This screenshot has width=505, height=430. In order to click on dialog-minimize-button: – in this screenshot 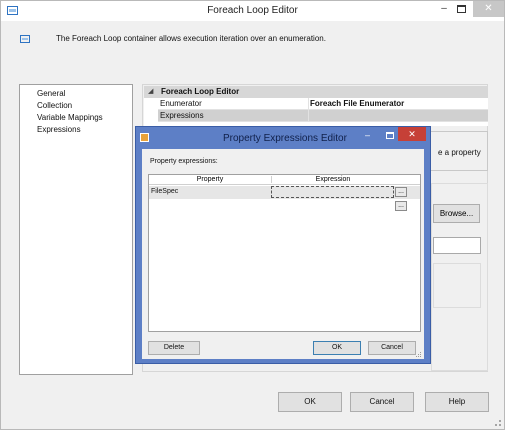, I will do `click(367, 135)`.